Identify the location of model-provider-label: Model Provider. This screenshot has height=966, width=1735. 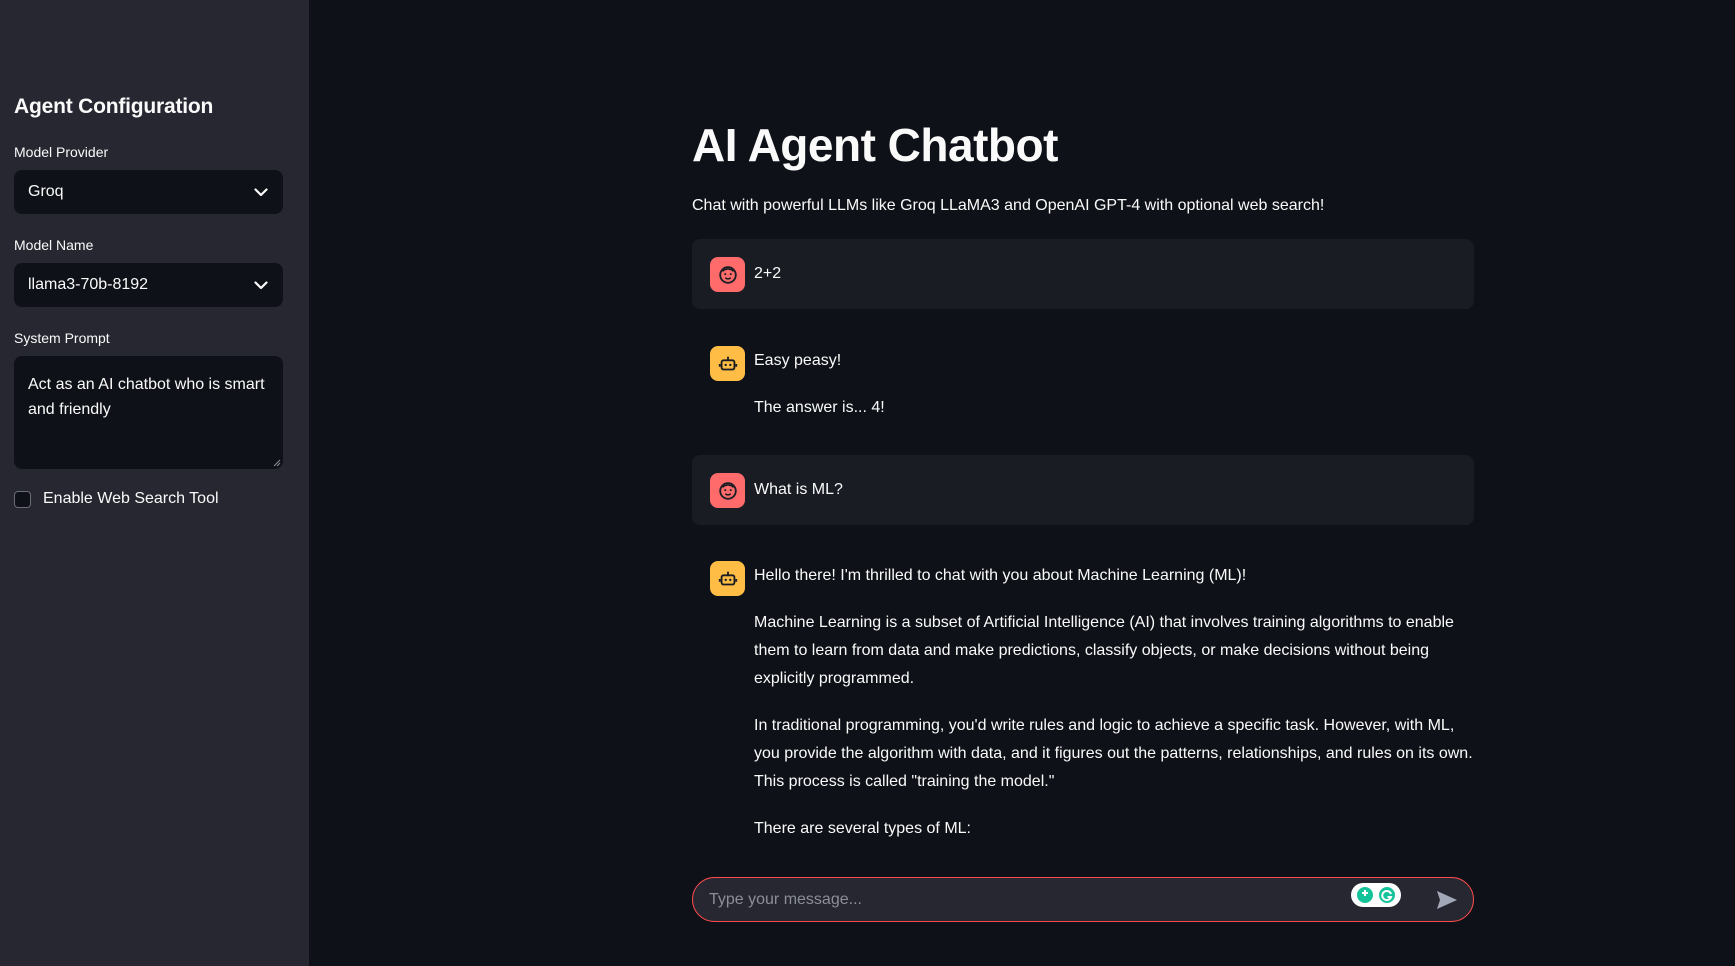
(61, 152).